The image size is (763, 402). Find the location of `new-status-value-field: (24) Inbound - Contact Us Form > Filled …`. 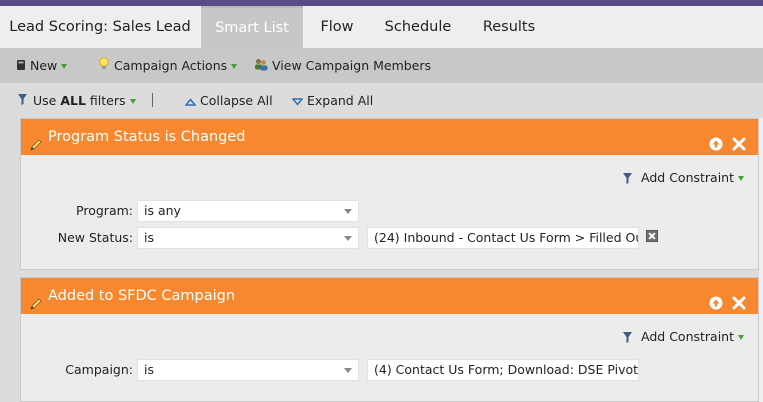

new-status-value-field: (24) Inbound - Contact Us Form > Filled … is located at coordinates (503, 238).